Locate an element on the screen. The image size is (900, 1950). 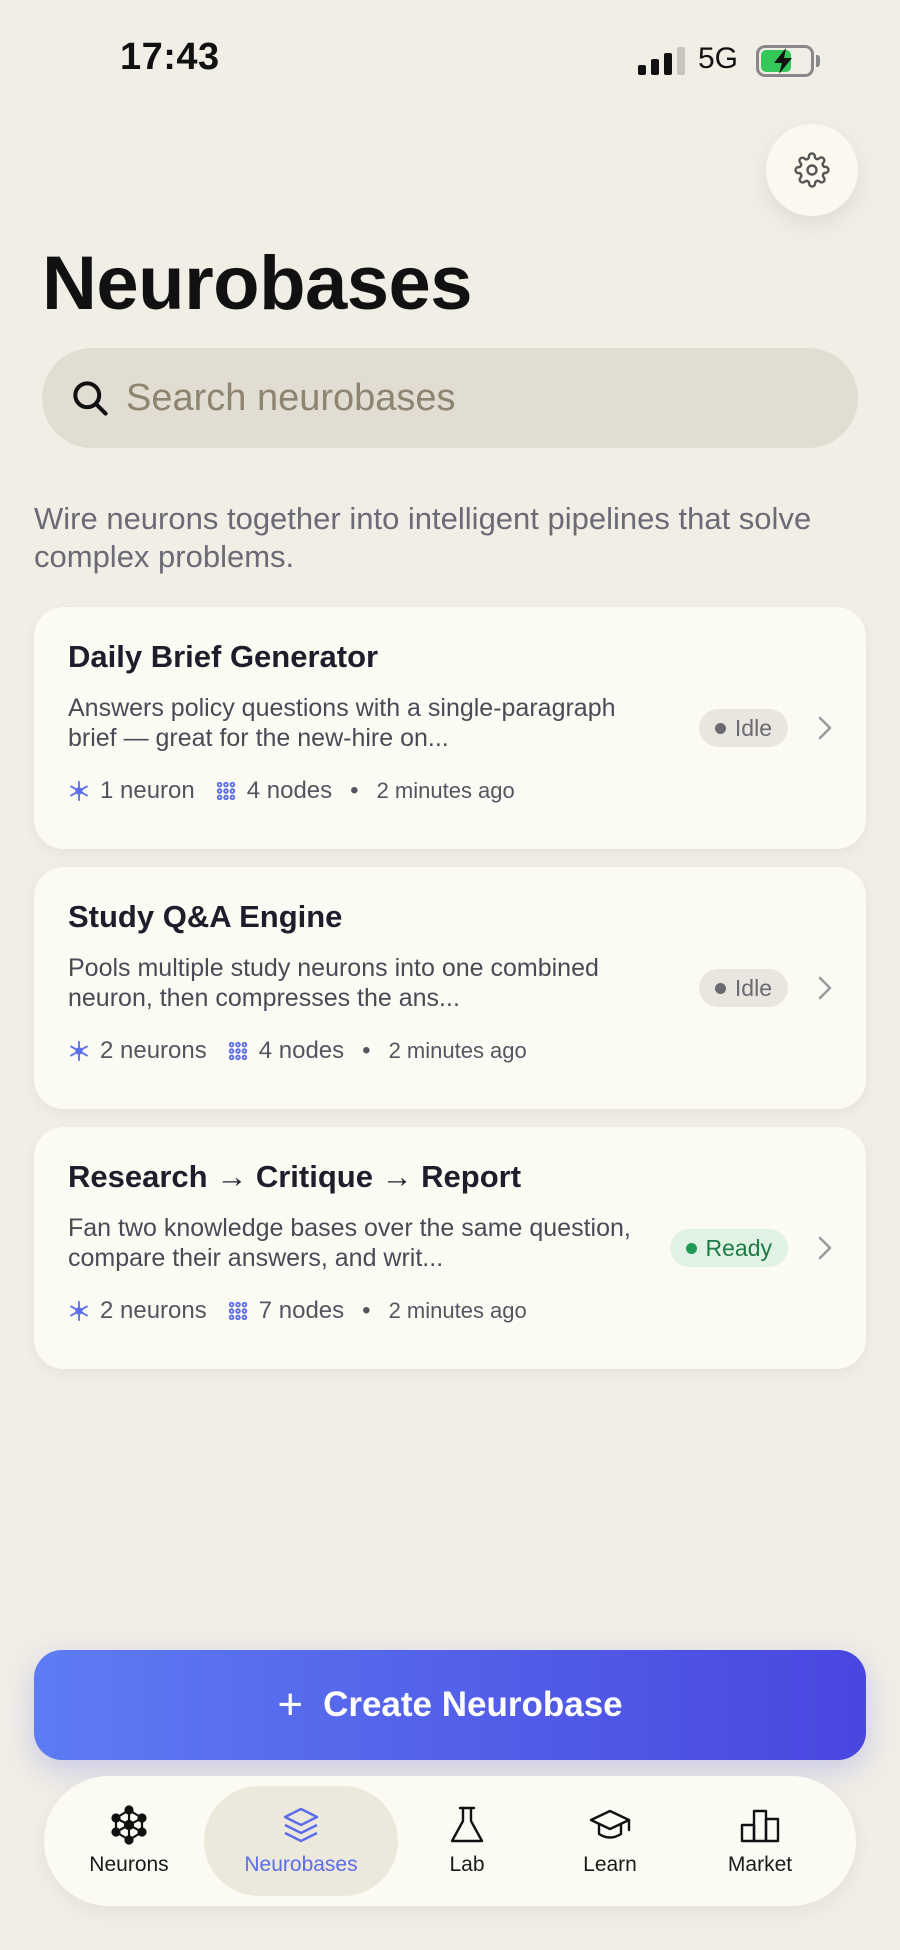
card-meta: 1 neuron 4 nodes • 2 minutes ago is located at coordinates (291, 791).